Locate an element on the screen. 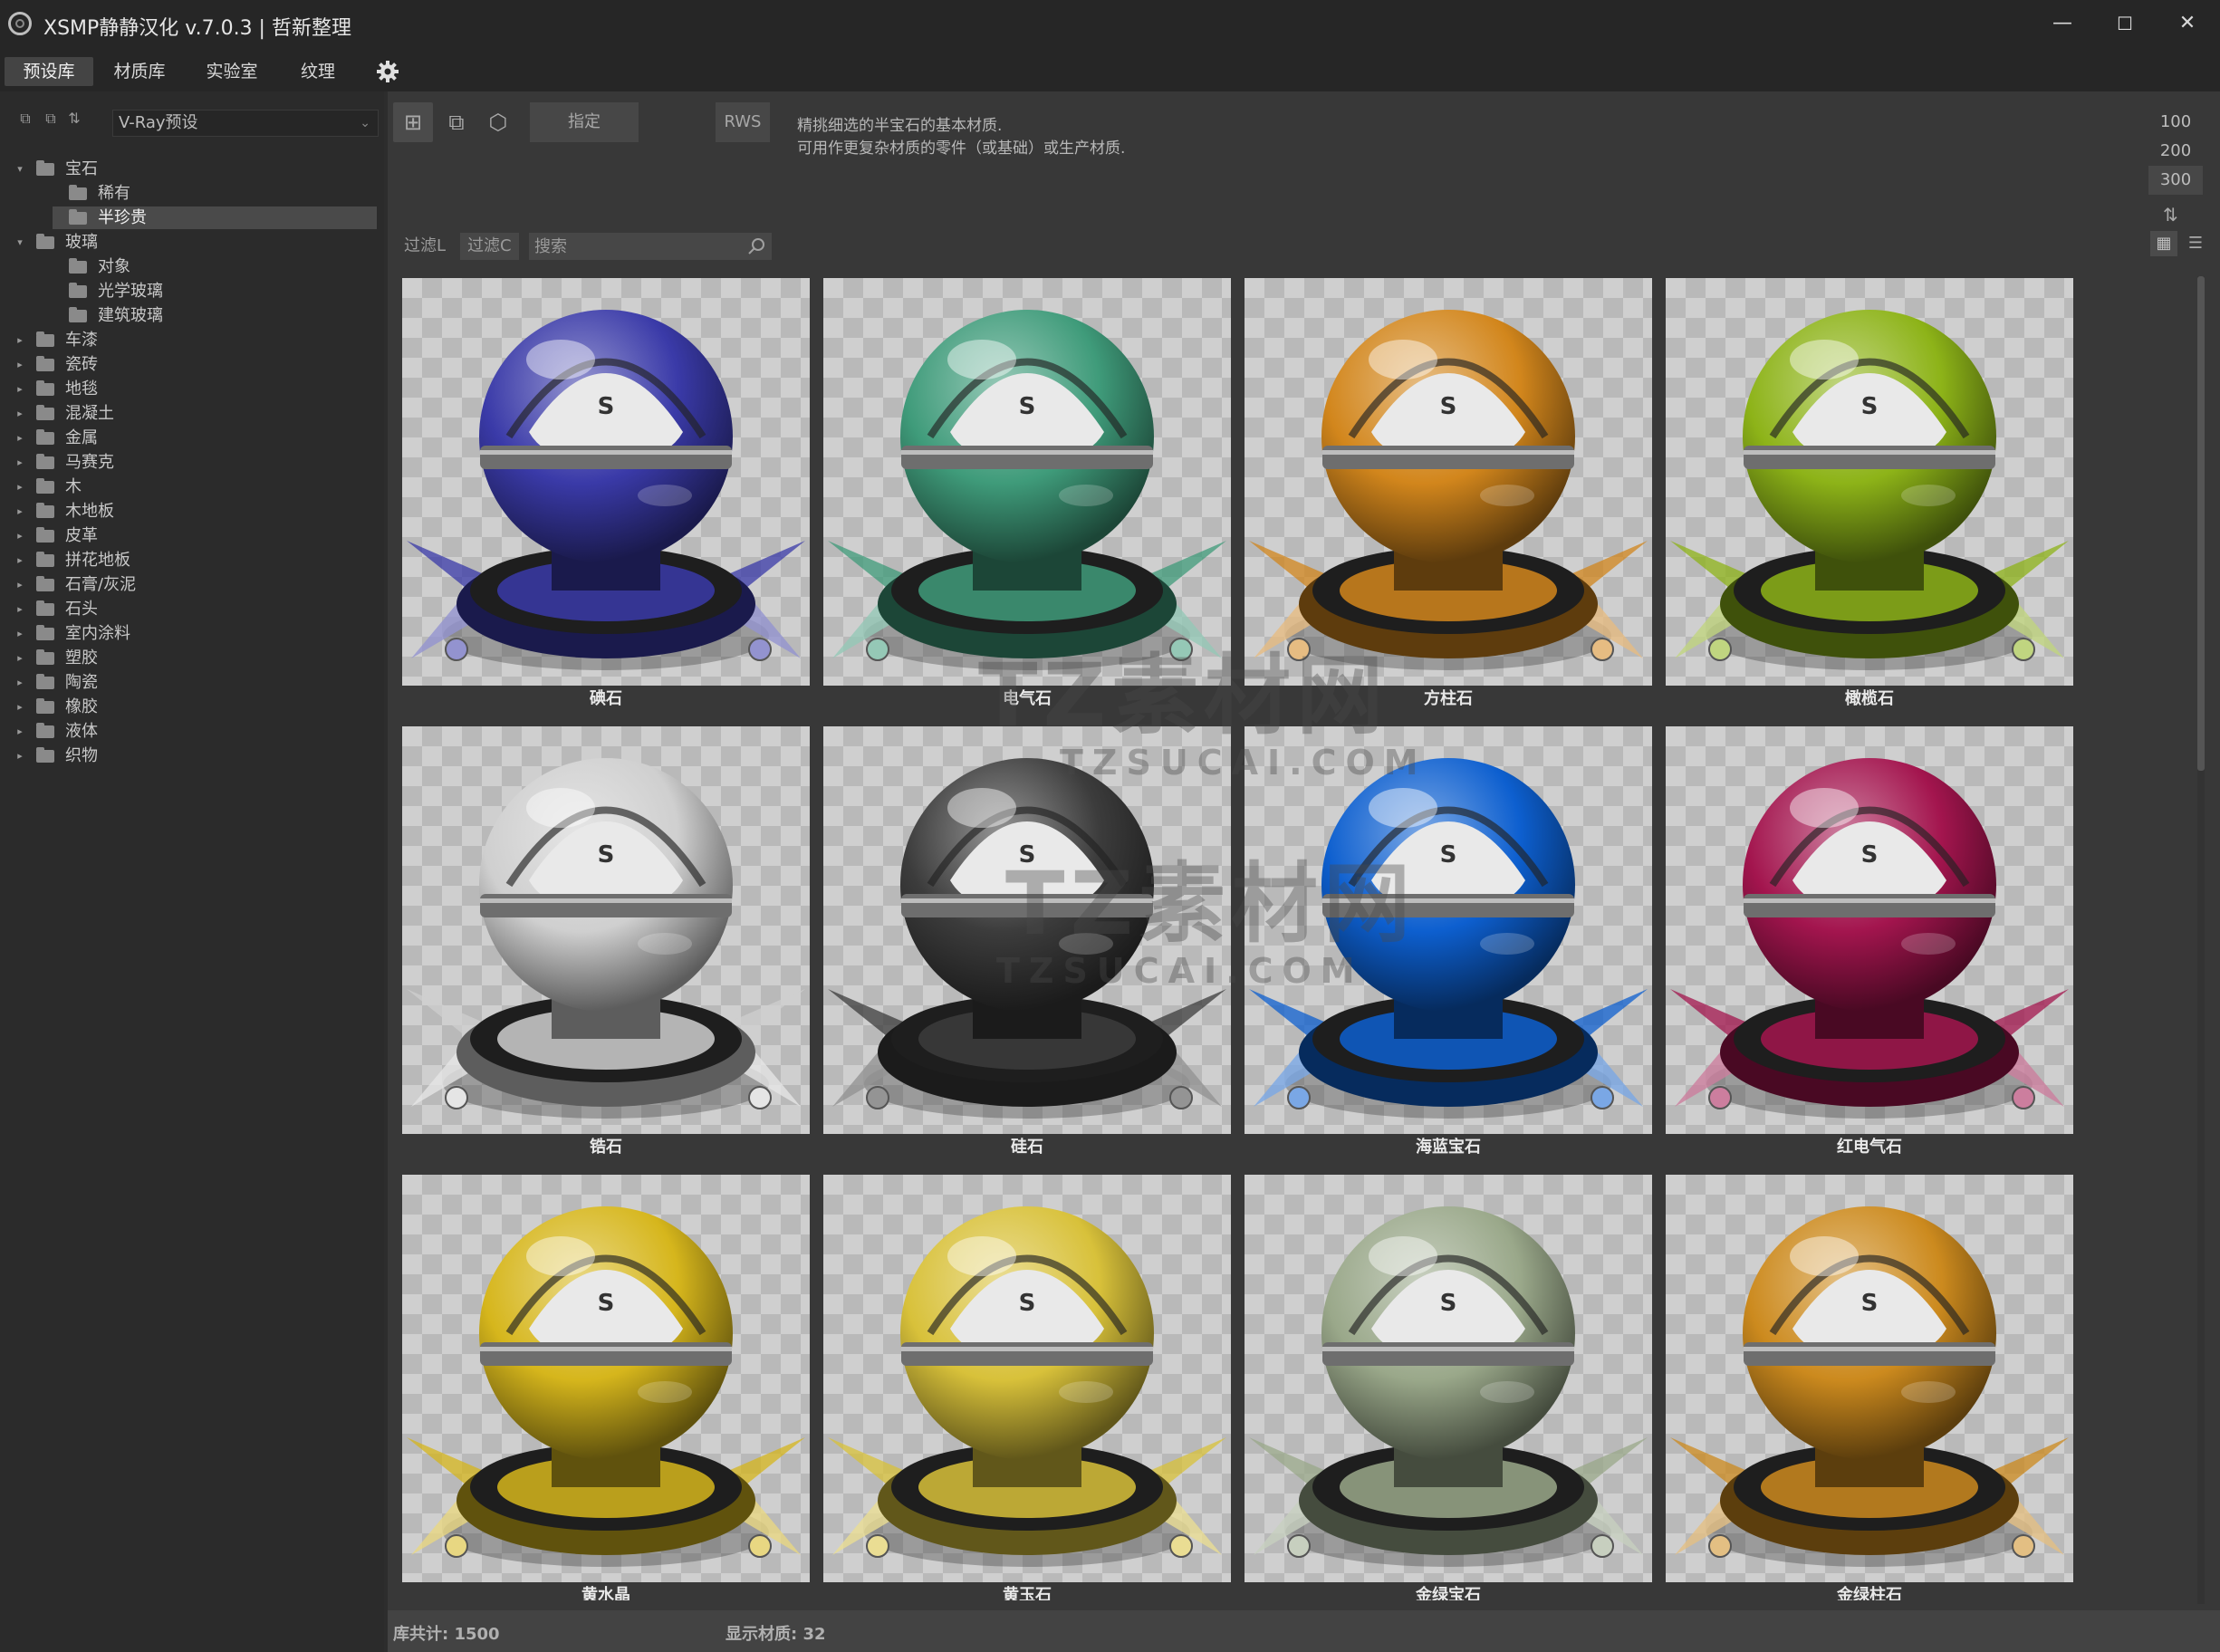 This screenshot has height=1652, width=2220. tree-item: ▸ 皮革 is located at coordinates (192, 535).